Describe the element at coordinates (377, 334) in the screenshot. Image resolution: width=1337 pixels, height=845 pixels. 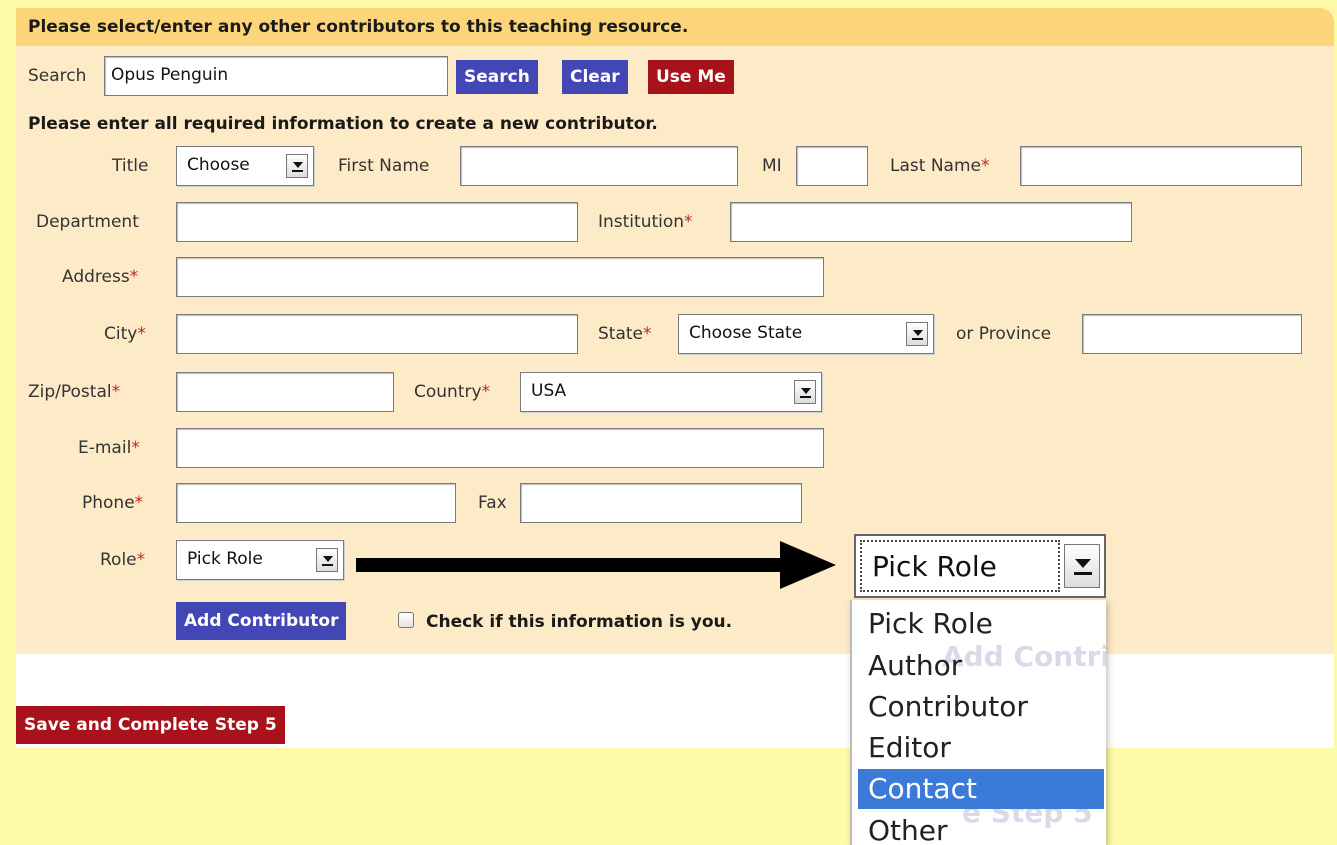
I see `city-field` at that location.